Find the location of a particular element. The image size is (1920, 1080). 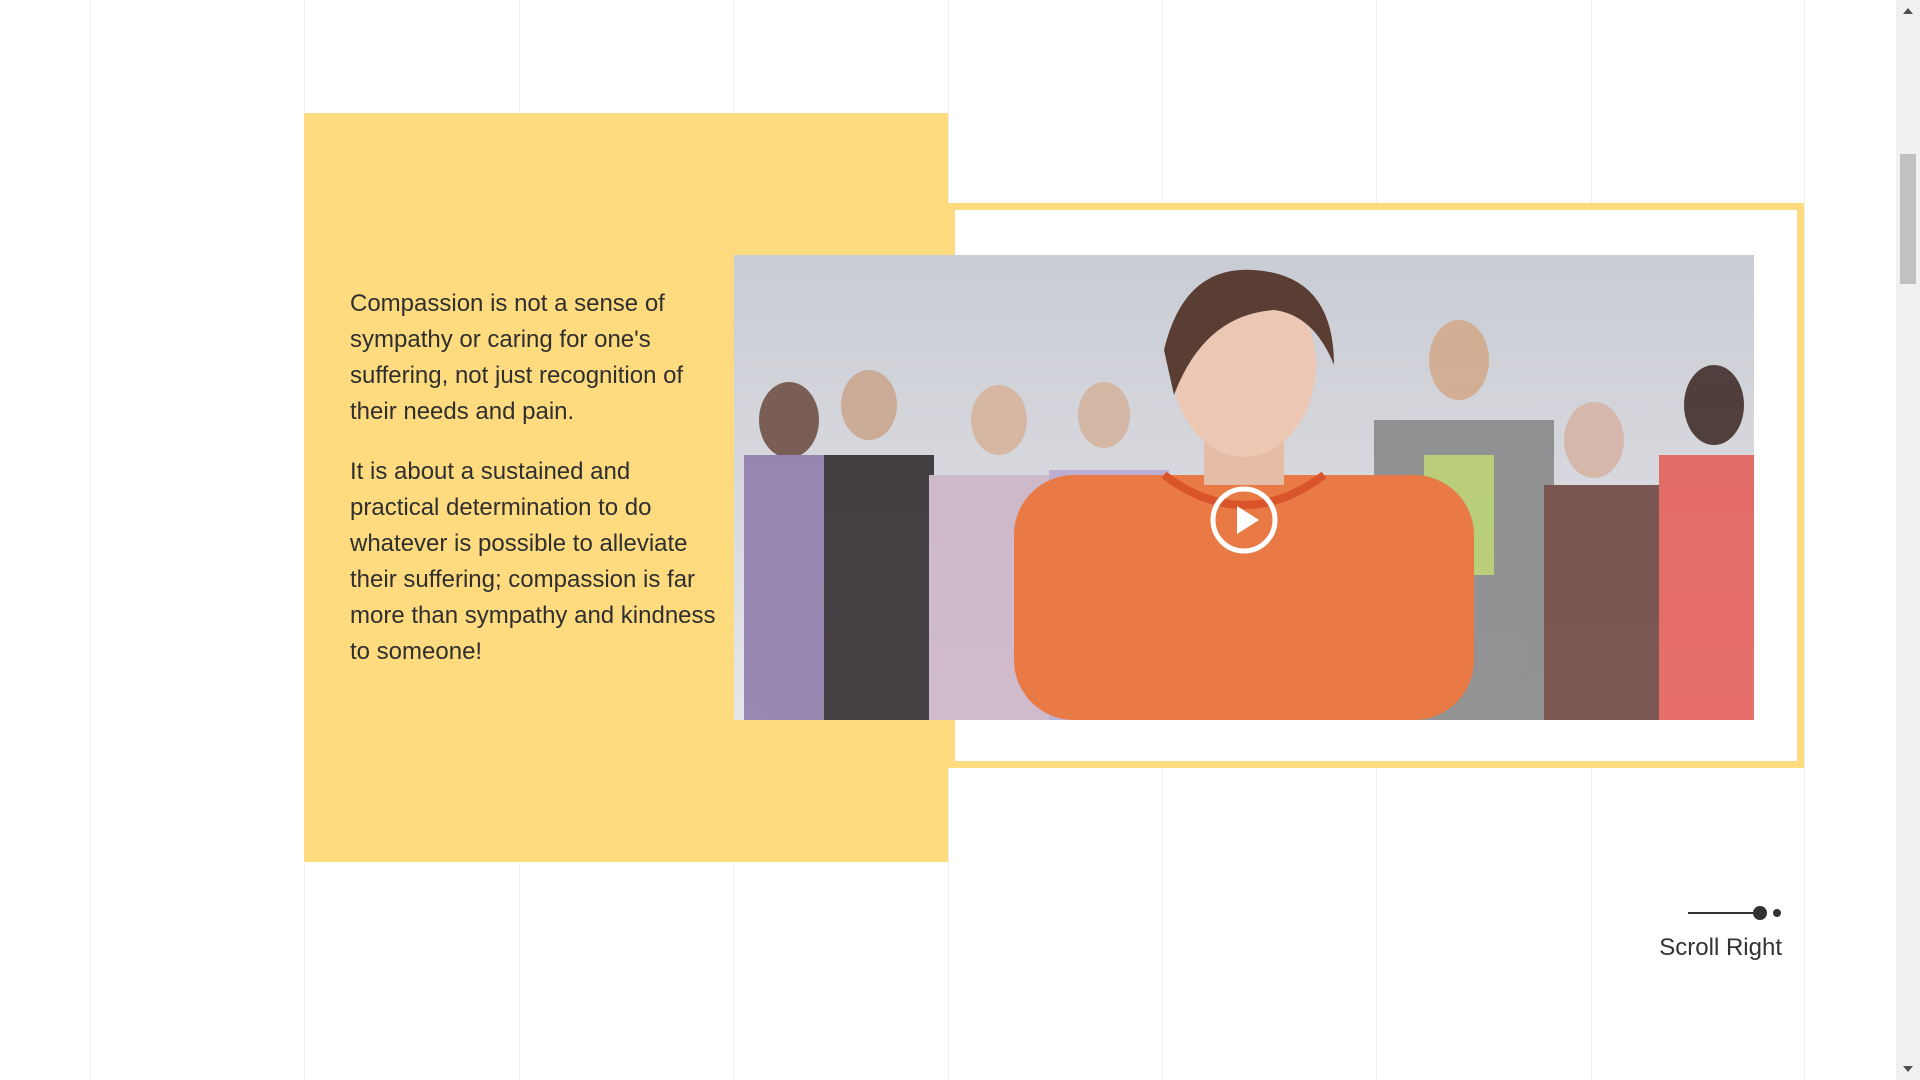

play-button is located at coordinates (1244, 520).